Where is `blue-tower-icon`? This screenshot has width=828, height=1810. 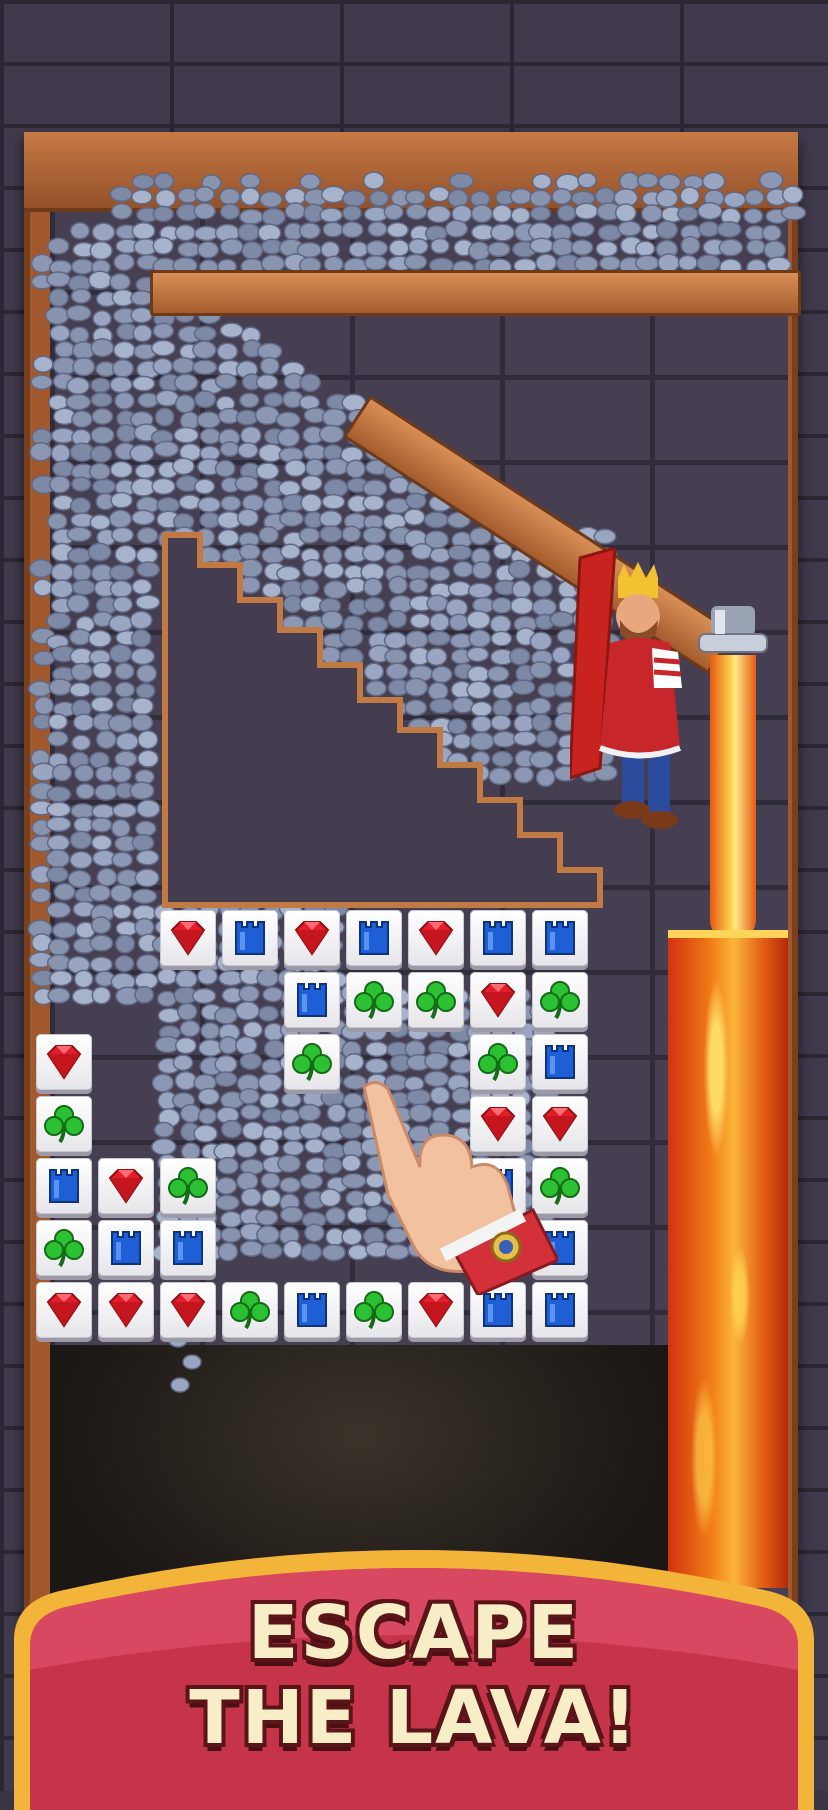
blue-tower-icon is located at coordinates (498, 938).